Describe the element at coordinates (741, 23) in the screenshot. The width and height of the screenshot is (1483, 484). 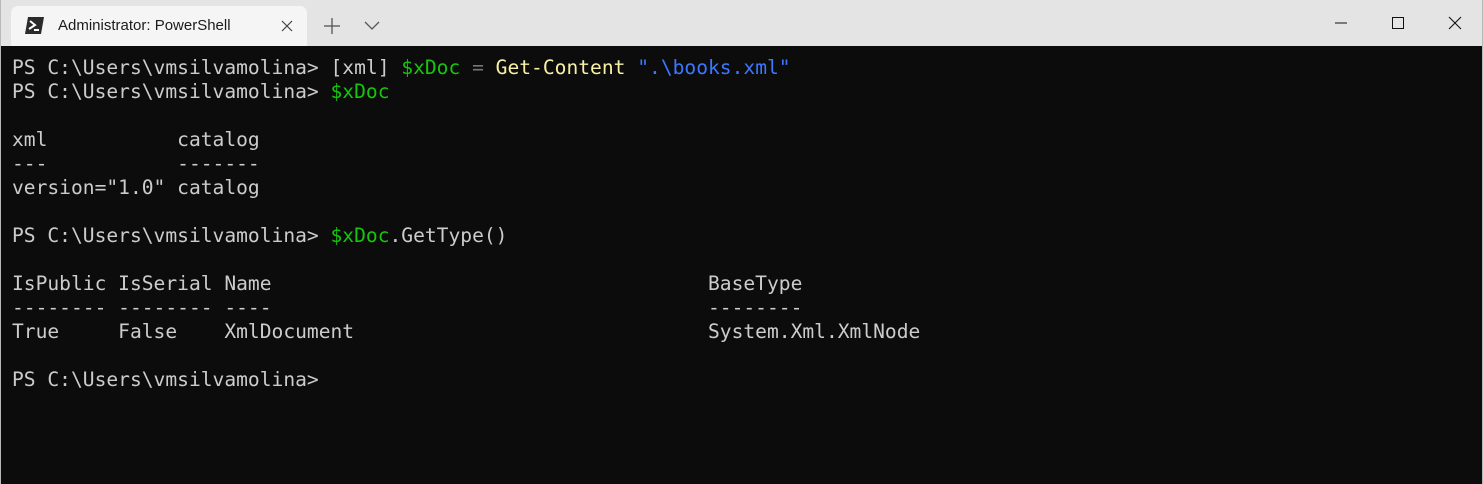
I see `title-bar: Administrator: PowerShell` at that location.